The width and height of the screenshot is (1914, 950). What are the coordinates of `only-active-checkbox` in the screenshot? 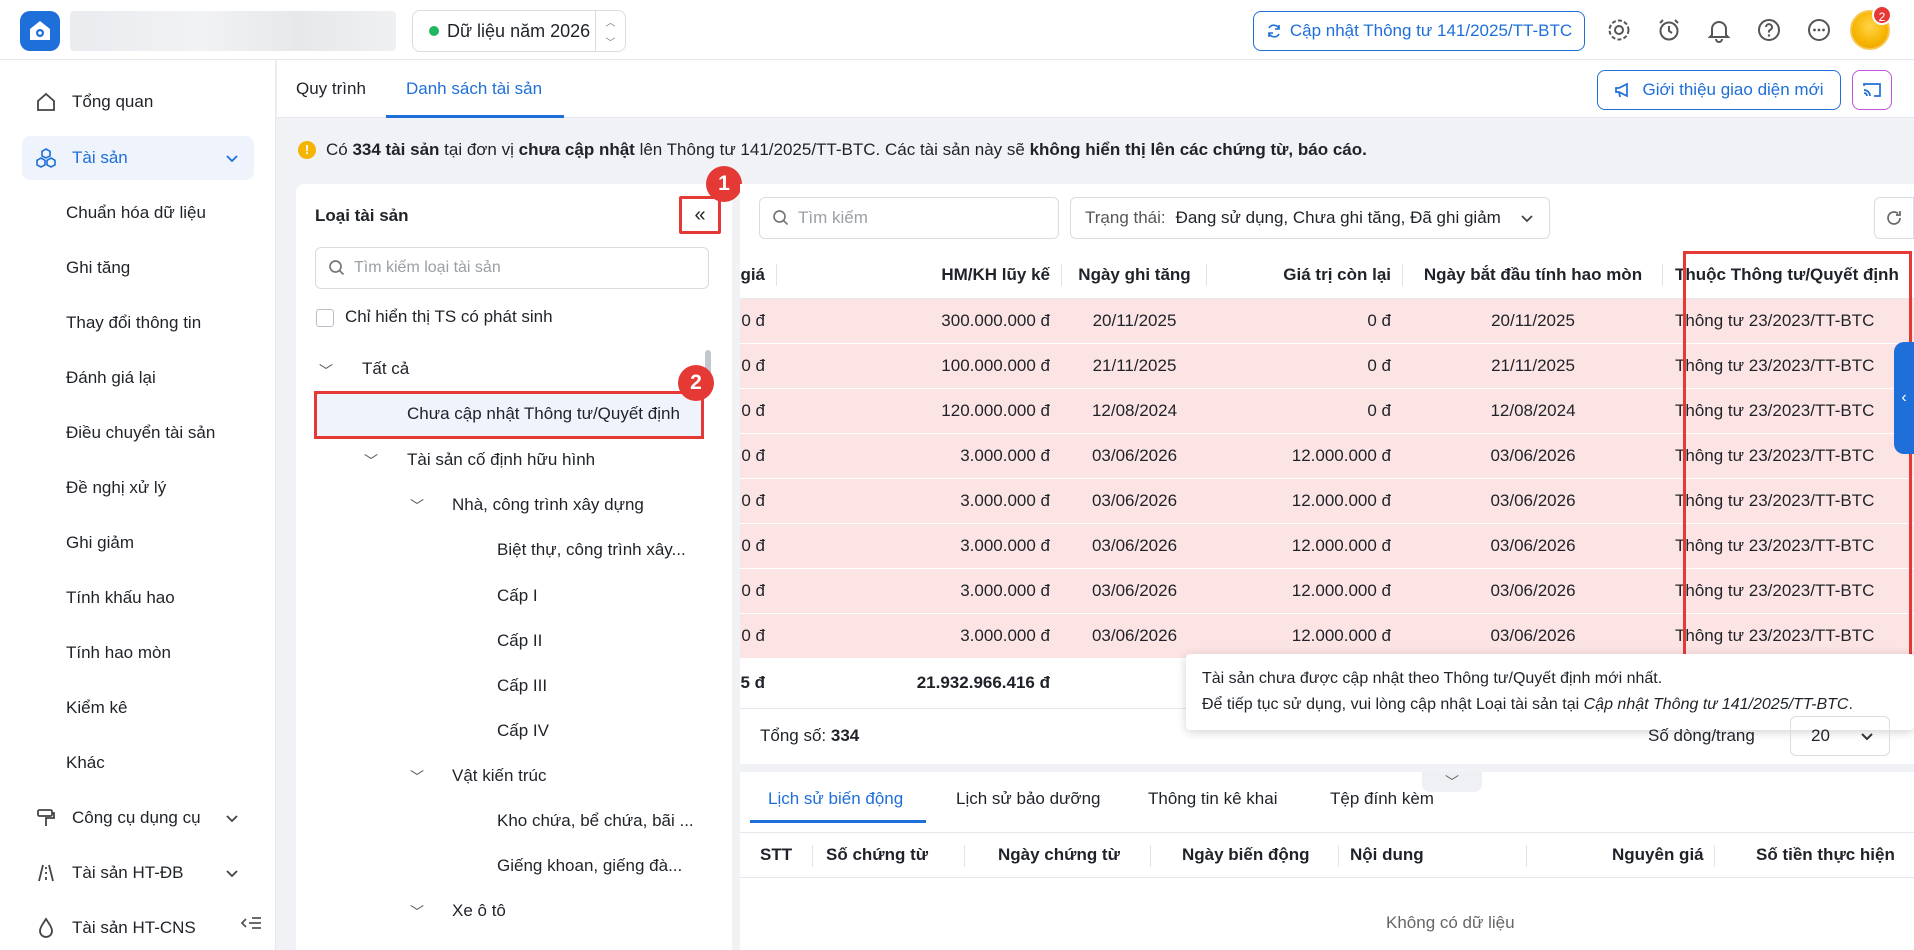 It's located at (325, 318).